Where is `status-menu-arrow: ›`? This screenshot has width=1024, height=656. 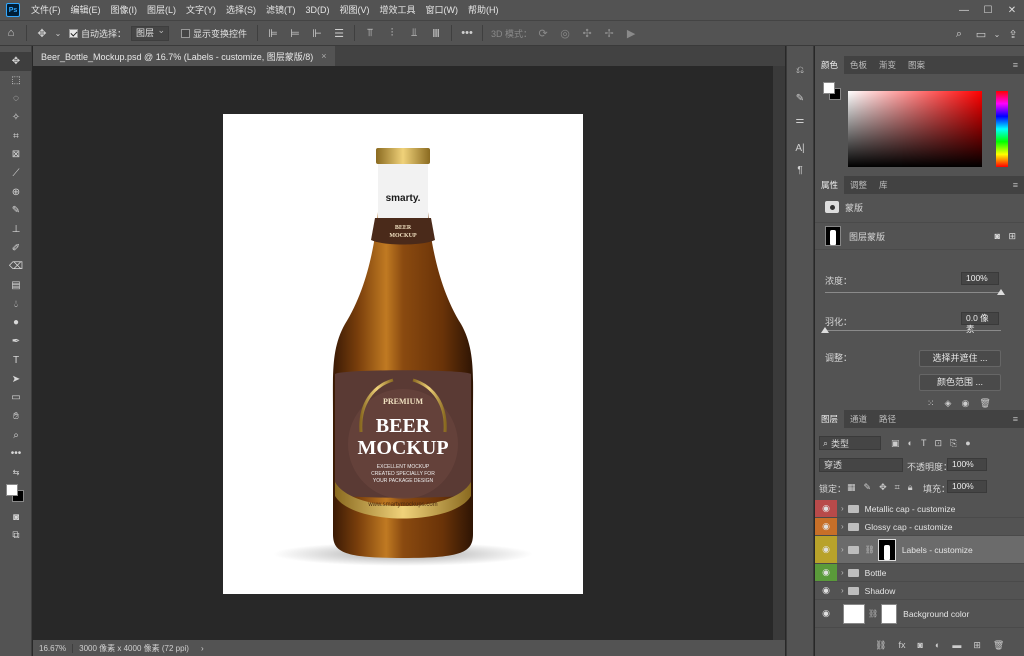
status-menu-arrow: › is located at coordinates (202, 648).